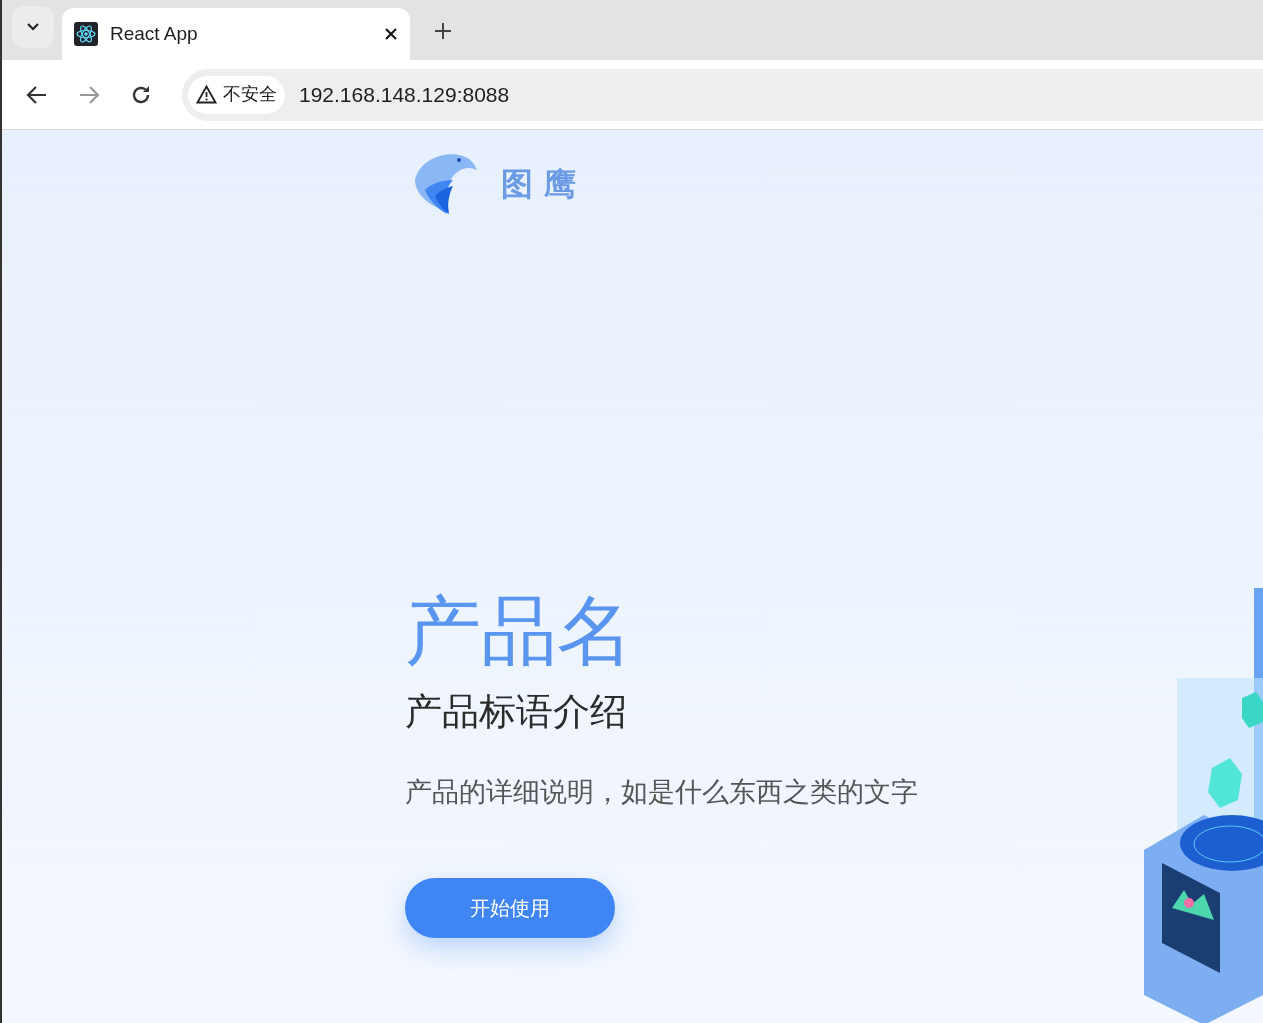  I want to click on warning-icon, so click(206, 94).